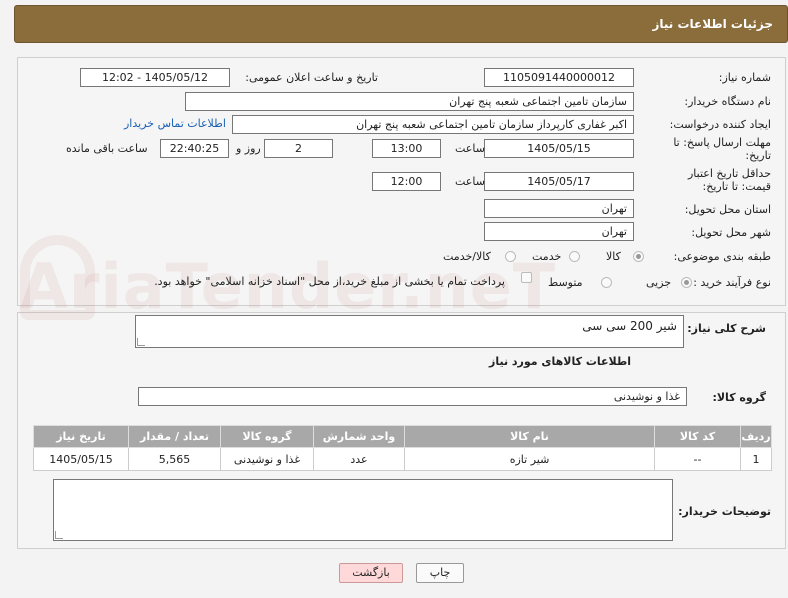 The width and height of the screenshot is (788, 598). Describe the element at coordinates (560, 361) in the screenshot. I see `goods-info-title: اطلاعات کالاهای مورد نیاز` at that location.